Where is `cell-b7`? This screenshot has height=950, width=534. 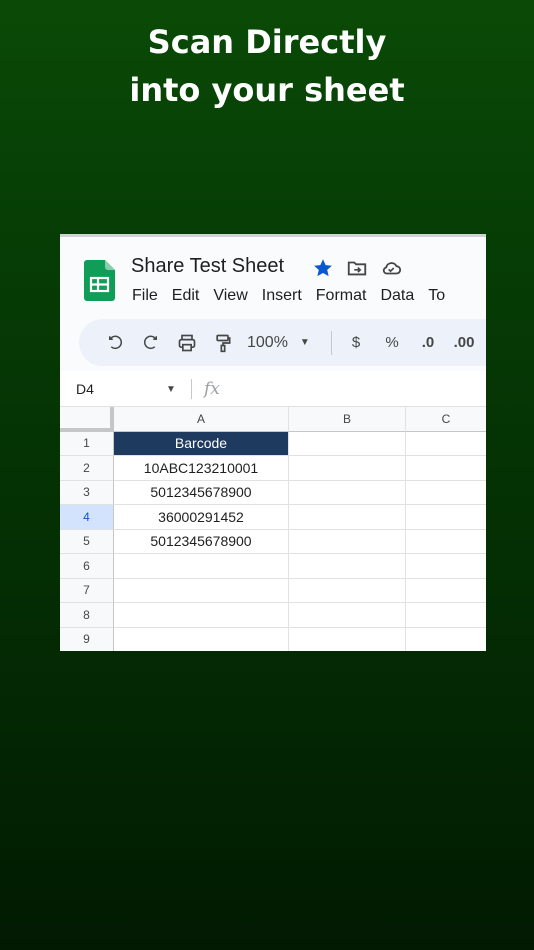 cell-b7 is located at coordinates (347, 590).